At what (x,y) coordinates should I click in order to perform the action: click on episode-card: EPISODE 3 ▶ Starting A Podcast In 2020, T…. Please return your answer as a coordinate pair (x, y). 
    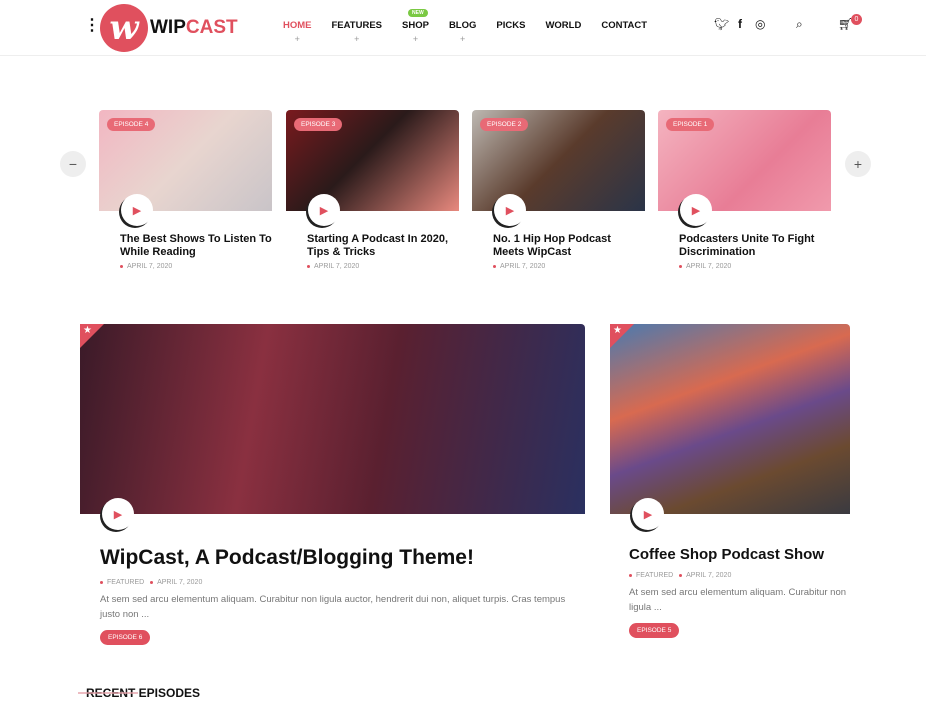
    Looking at the image, I should click on (372, 190).